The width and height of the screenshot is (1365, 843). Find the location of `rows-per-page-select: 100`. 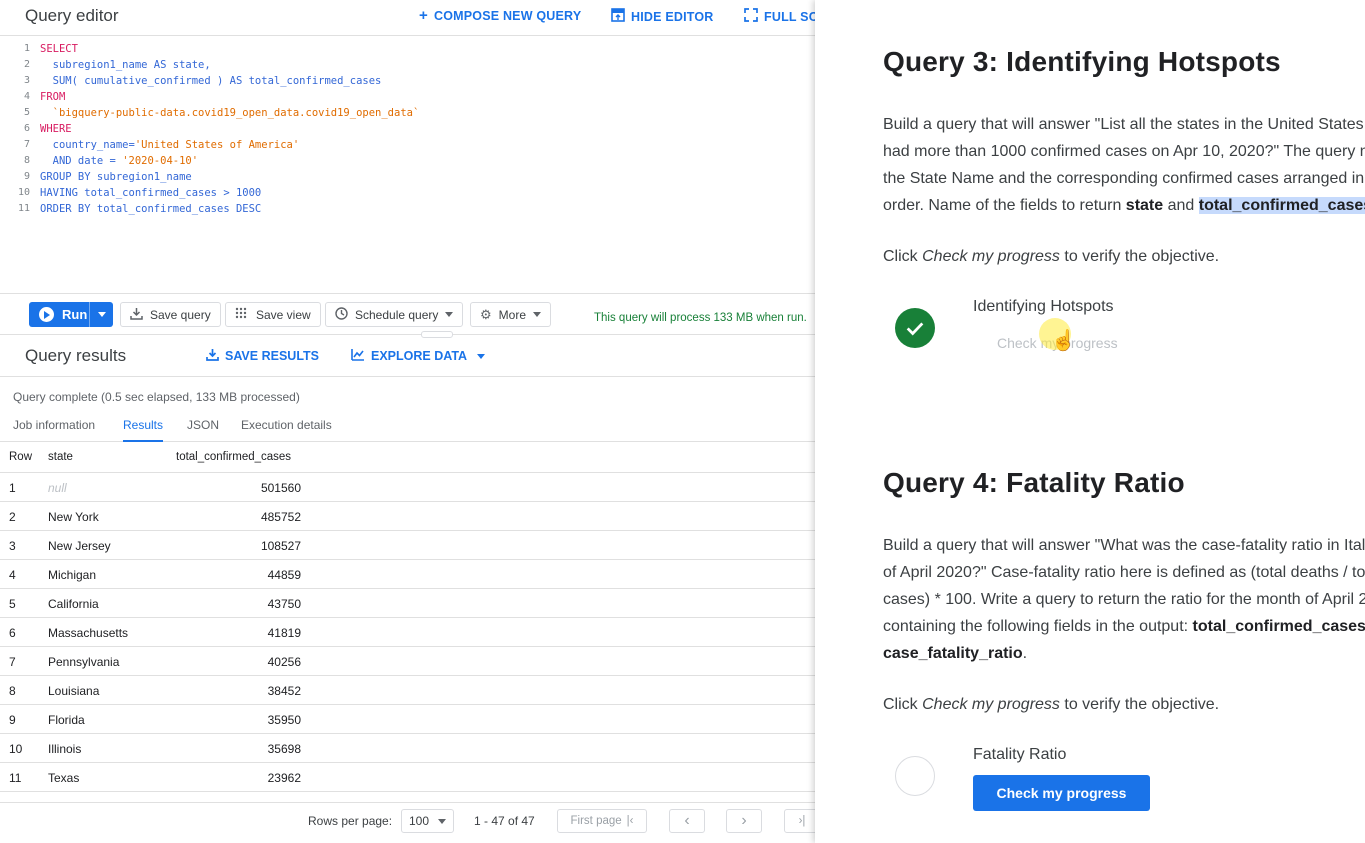

rows-per-page-select: 100 is located at coordinates (427, 821).